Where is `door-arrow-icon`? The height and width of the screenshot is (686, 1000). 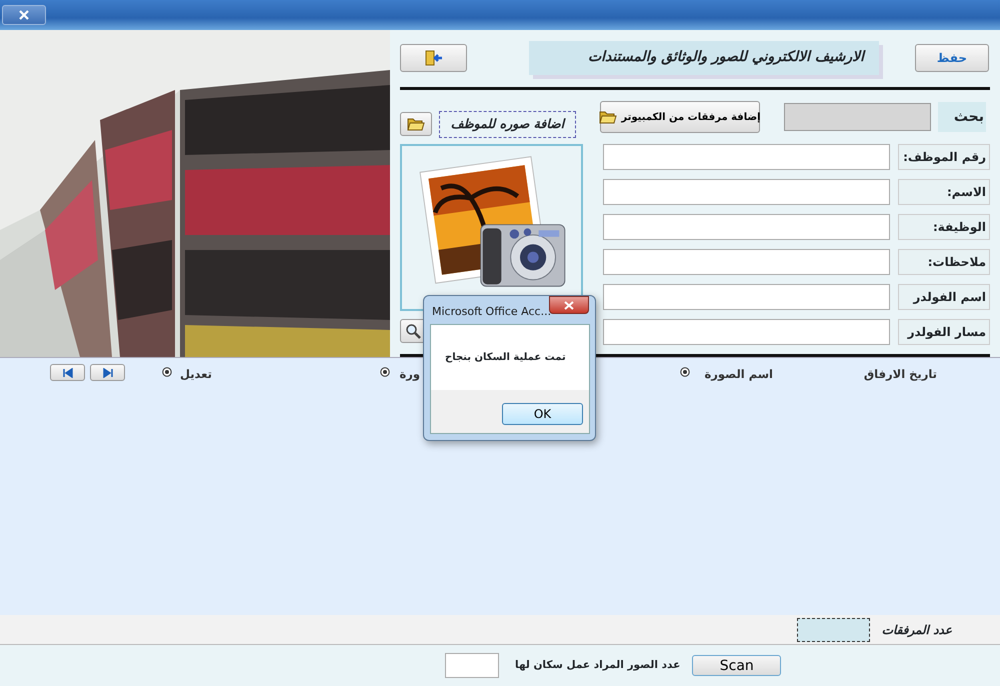
door-arrow-icon is located at coordinates (433, 58).